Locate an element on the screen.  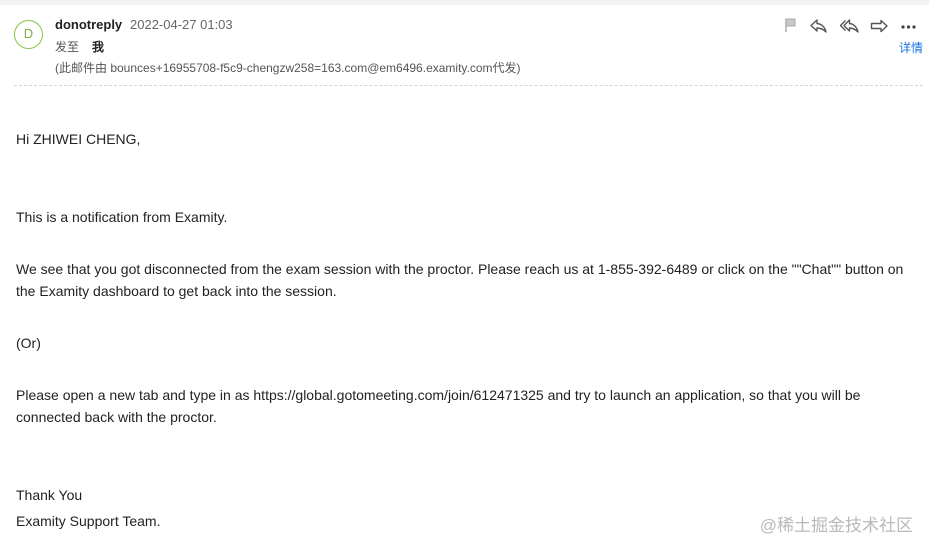
recipient-value: 我 is located at coordinates (98, 46).